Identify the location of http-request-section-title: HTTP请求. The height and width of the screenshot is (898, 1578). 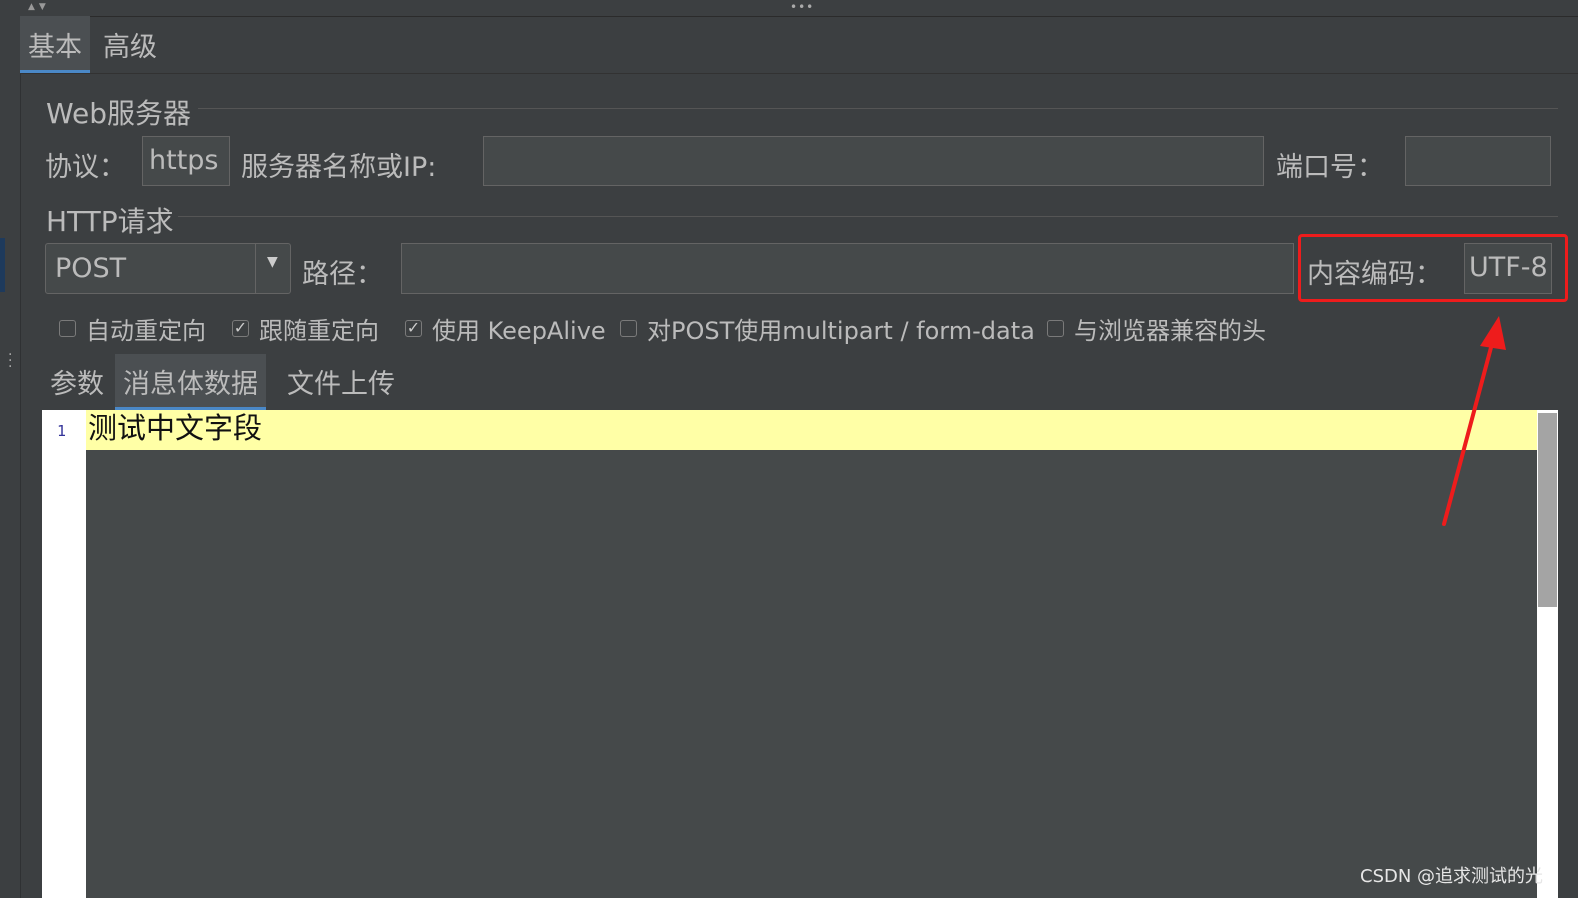
(110, 221).